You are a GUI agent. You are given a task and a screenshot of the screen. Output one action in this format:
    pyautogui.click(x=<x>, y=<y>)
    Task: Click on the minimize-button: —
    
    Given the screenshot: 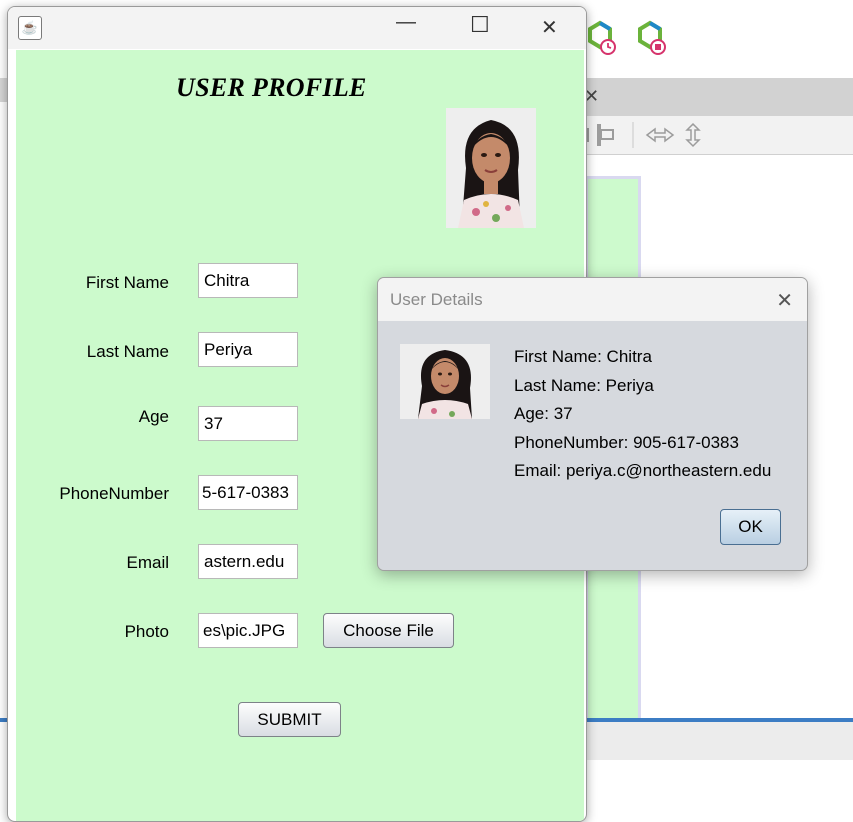 What is the action you would take?
    pyautogui.click(x=406, y=22)
    